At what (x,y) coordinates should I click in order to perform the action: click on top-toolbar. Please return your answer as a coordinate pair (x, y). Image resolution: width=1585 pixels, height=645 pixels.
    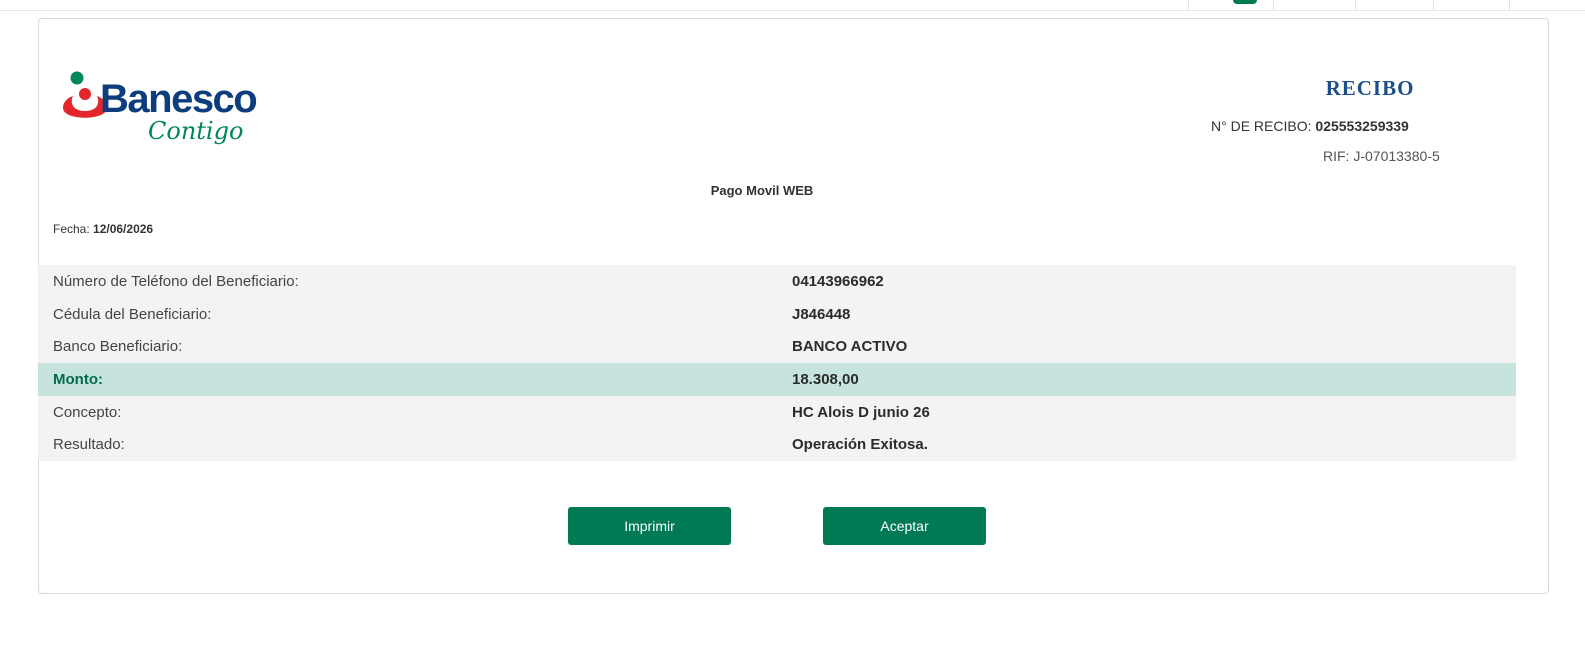
    Looking at the image, I should click on (792, 5).